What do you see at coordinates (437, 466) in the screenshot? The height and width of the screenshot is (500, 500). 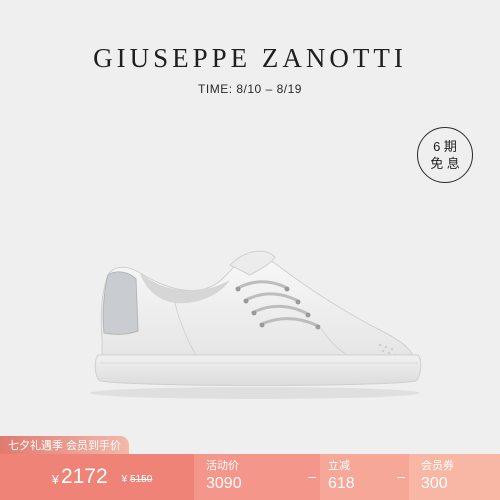 I see `coupon-label: 会员券` at bounding box center [437, 466].